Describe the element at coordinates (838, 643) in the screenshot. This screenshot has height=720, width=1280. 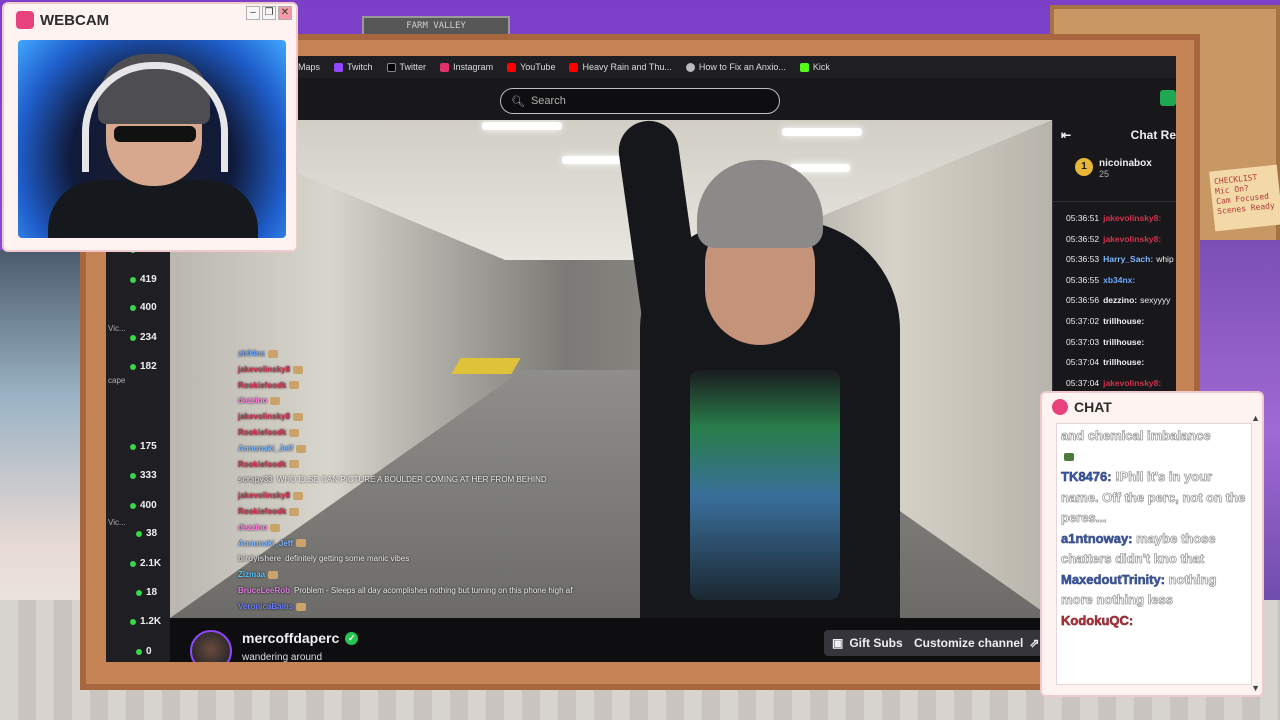
I see `gift-icon: ▣` at that location.